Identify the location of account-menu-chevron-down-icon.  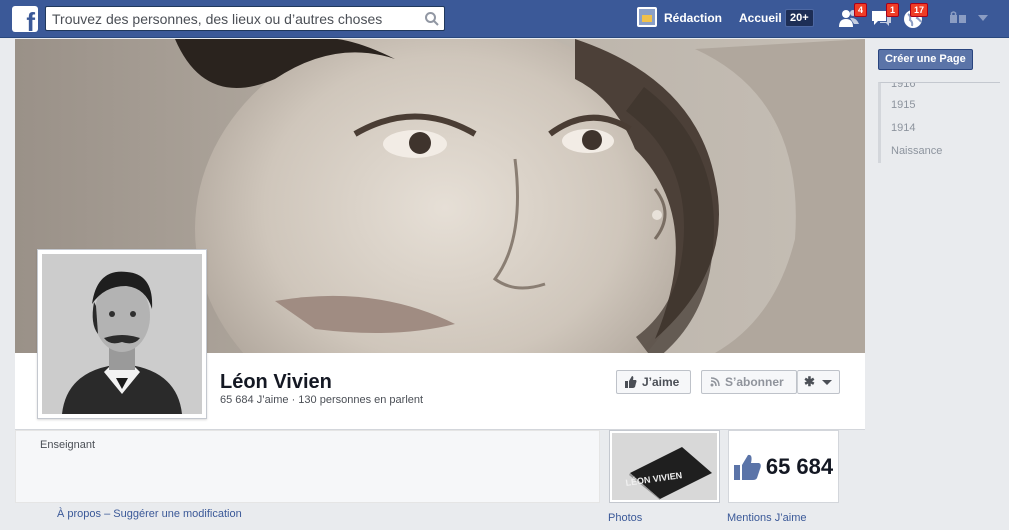
(983, 18).